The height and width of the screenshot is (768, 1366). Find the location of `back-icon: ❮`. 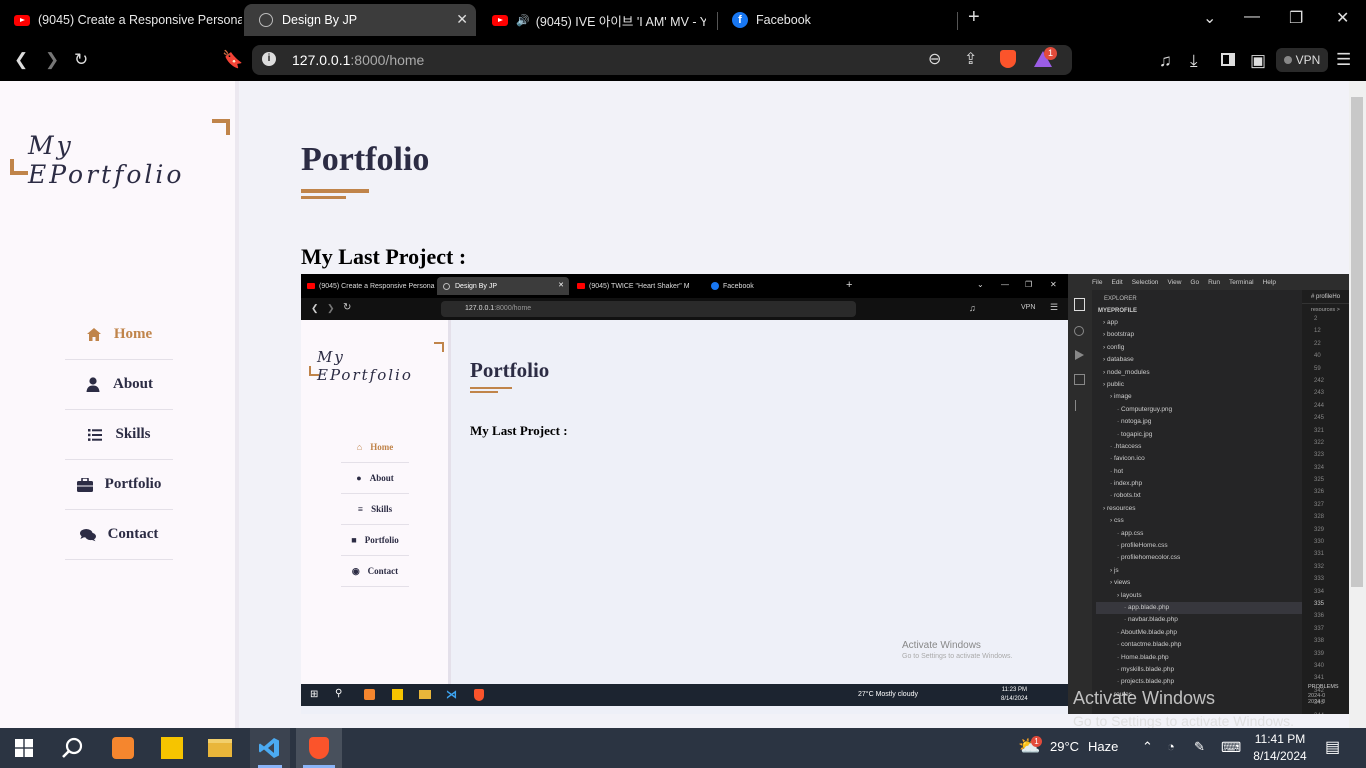

back-icon: ❮ is located at coordinates (21, 60).